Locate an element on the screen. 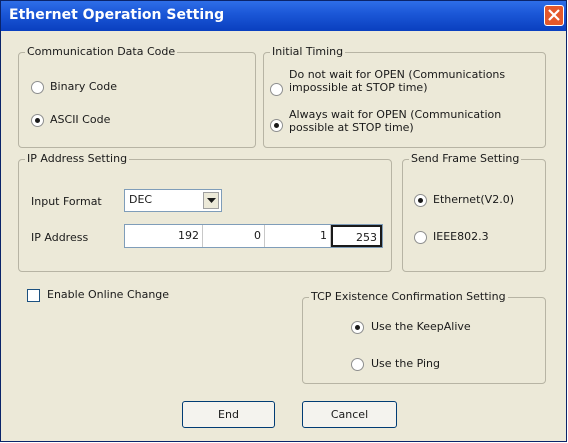  initial-timing-legend: Initial Timing is located at coordinates (308, 51).